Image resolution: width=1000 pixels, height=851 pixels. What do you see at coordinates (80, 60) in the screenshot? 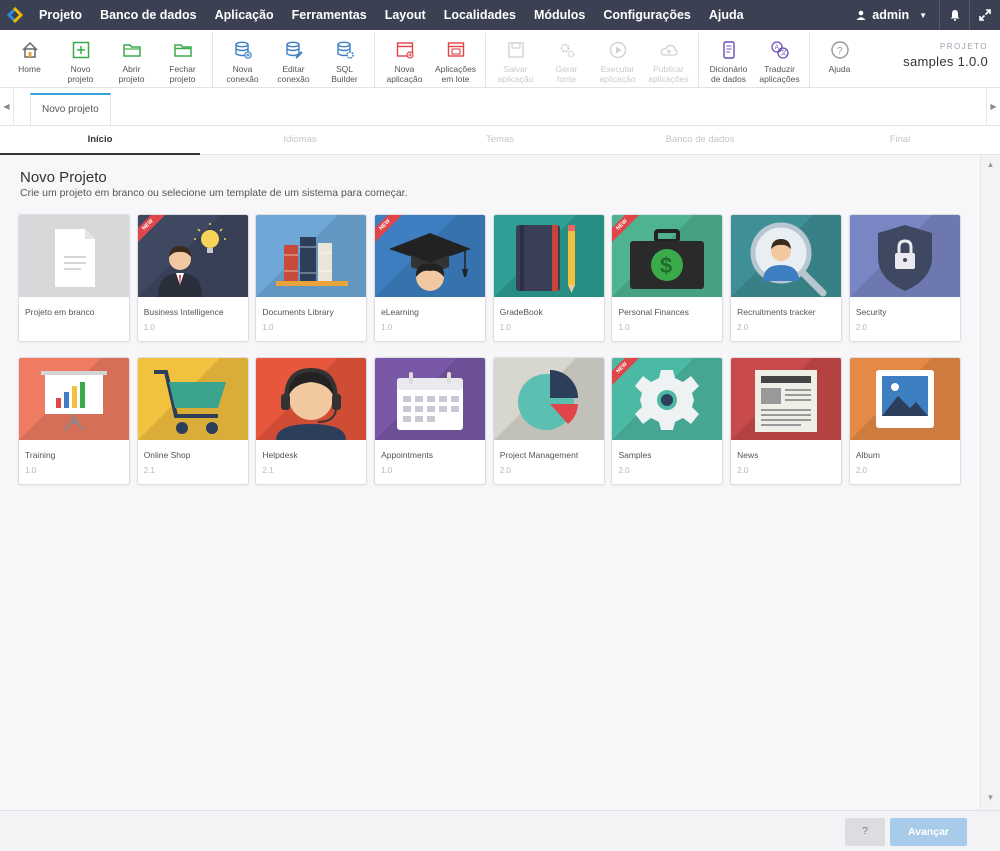
I see `novo-projeto-button: Novo projeto` at bounding box center [80, 60].